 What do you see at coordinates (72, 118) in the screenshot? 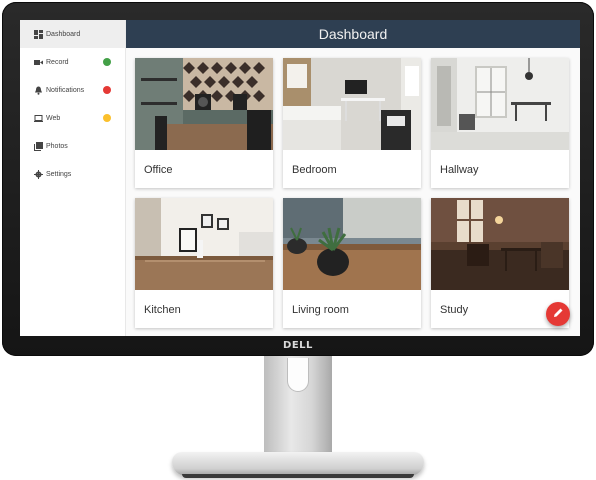
I see `sidebar-item-web: Web` at bounding box center [72, 118].